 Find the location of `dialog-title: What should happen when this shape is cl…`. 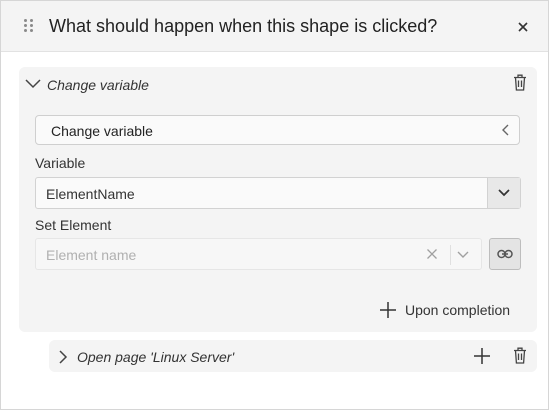

dialog-title: What should happen when this shape is cl… is located at coordinates (243, 26).